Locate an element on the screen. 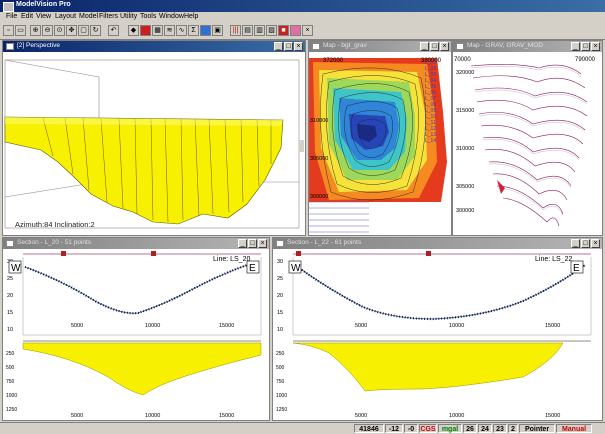  help-icon: ▨ is located at coordinates (271, 30).